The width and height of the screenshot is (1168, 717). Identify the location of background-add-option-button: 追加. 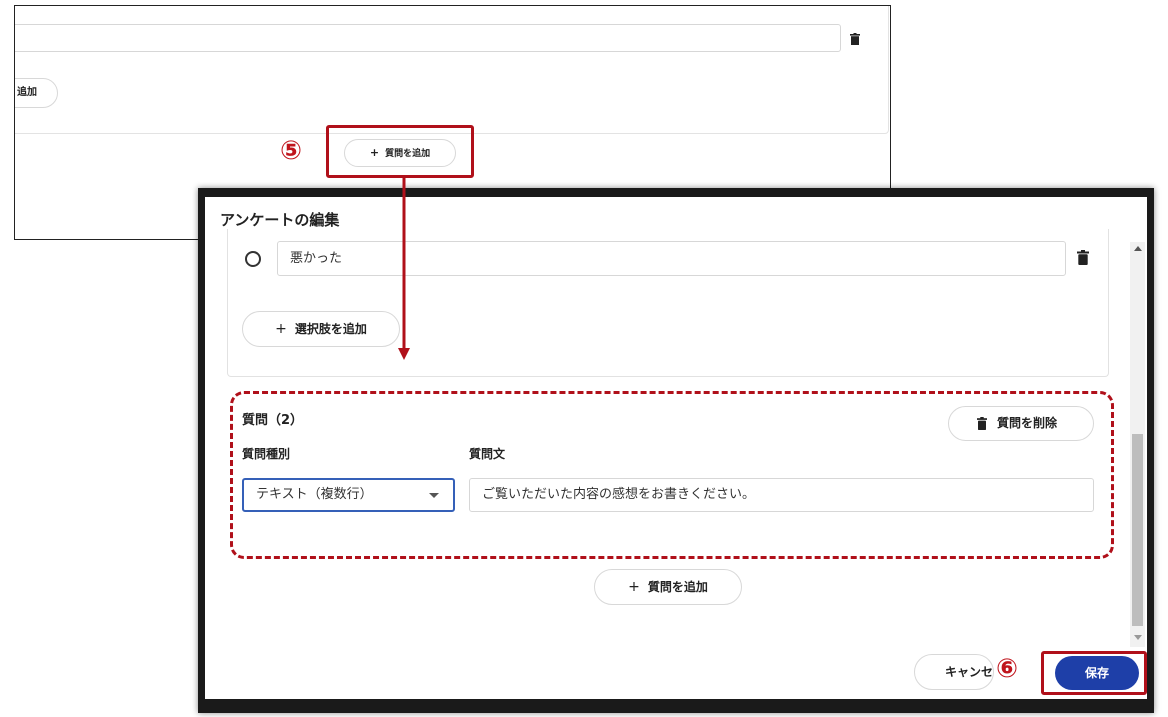
(36, 93).